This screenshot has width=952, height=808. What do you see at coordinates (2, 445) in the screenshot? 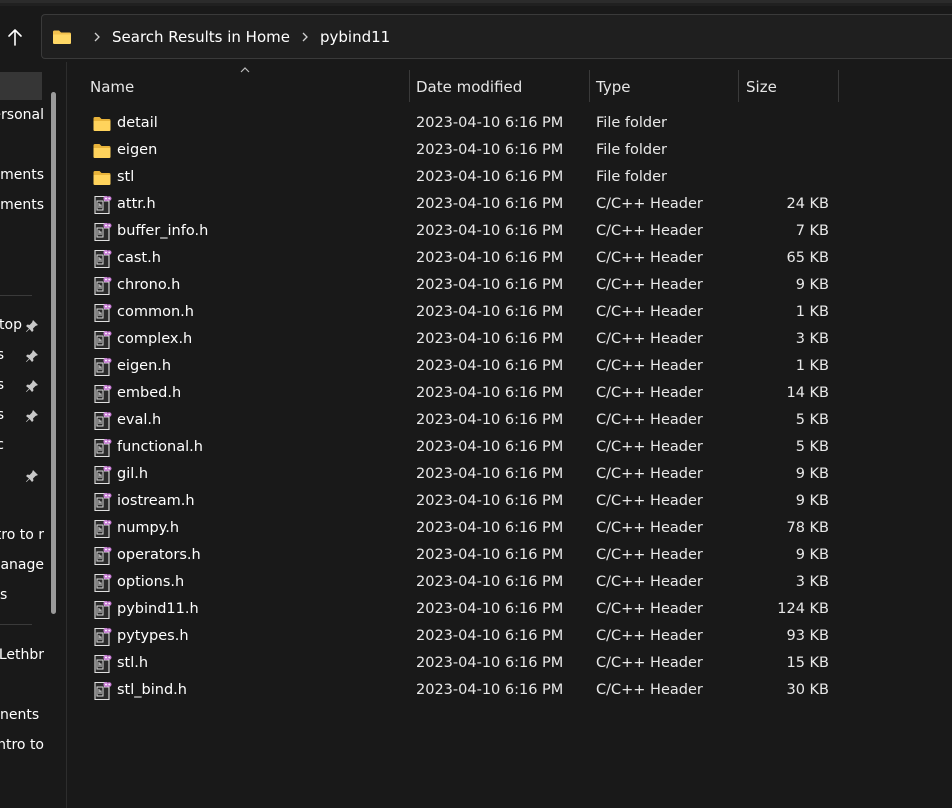
I see `nav-item: Music` at bounding box center [2, 445].